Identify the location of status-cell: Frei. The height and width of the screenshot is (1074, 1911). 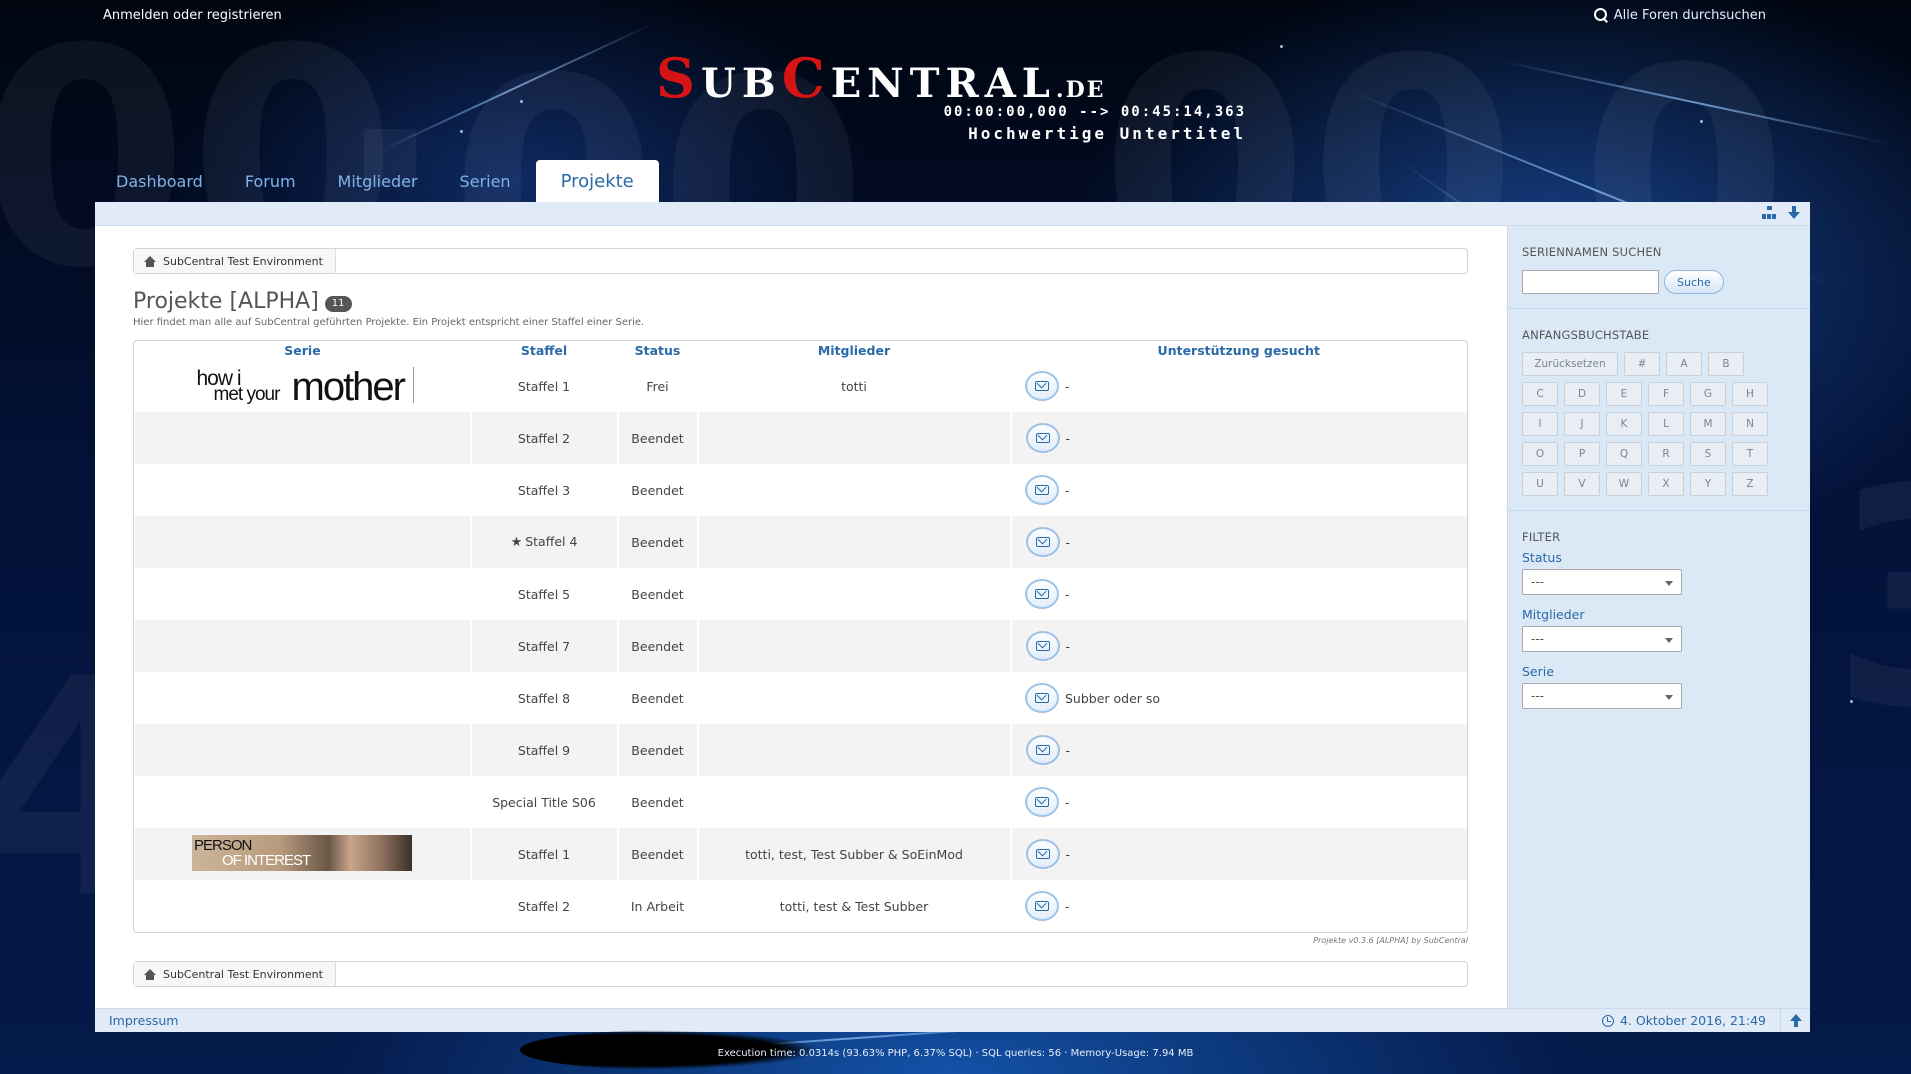
(657, 386).